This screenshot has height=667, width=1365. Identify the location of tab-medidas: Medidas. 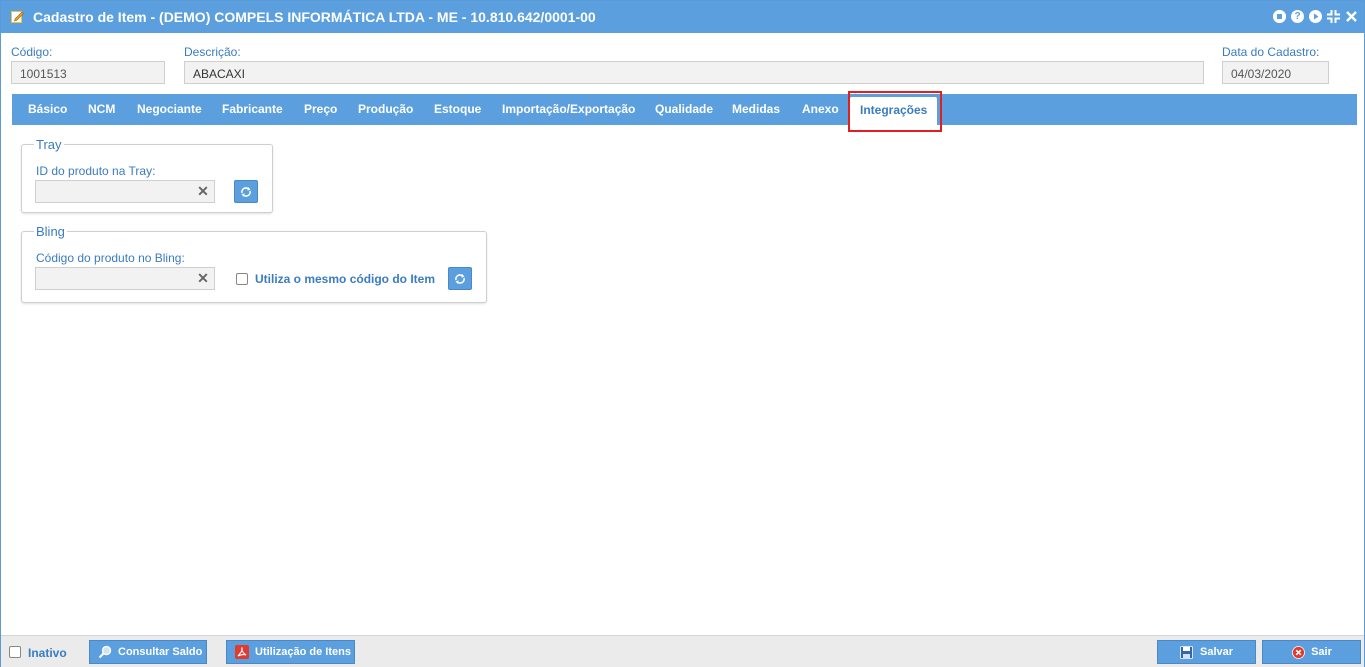
(756, 109).